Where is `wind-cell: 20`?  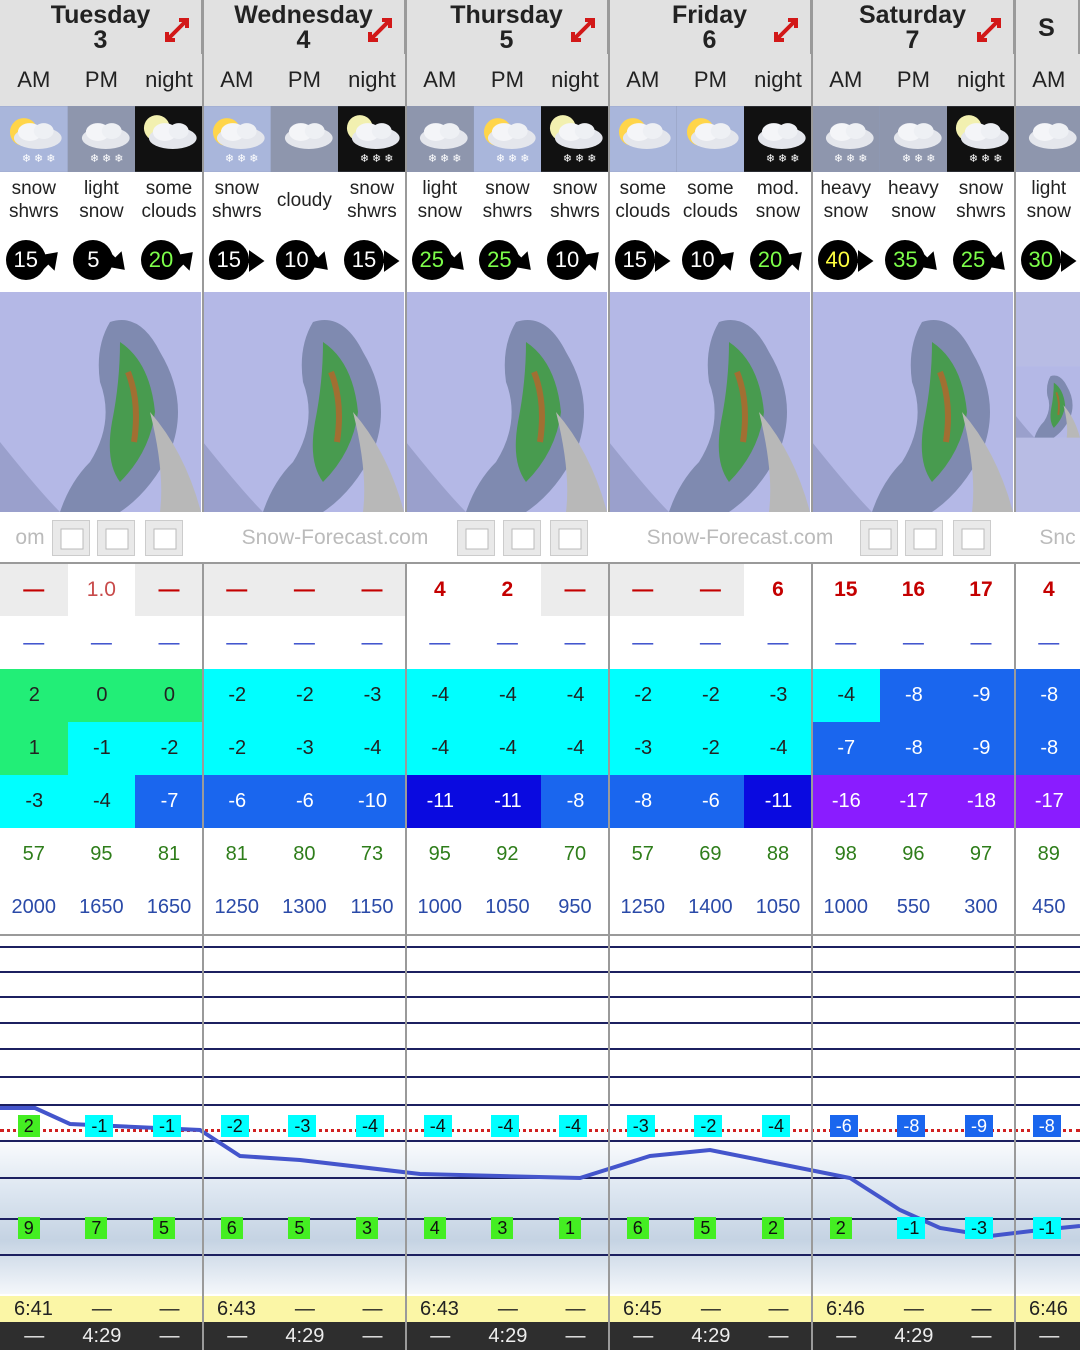
wind-cell: 20 is located at coordinates (778, 260).